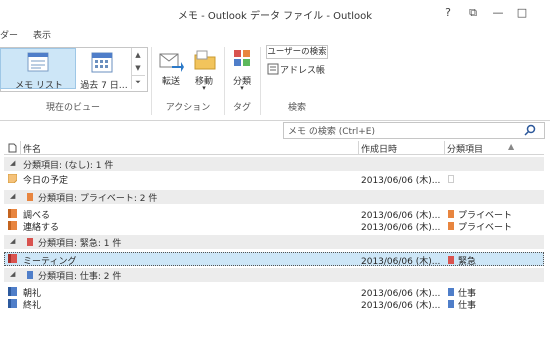  I want to click on tab-folder: ダー, so click(9, 34).